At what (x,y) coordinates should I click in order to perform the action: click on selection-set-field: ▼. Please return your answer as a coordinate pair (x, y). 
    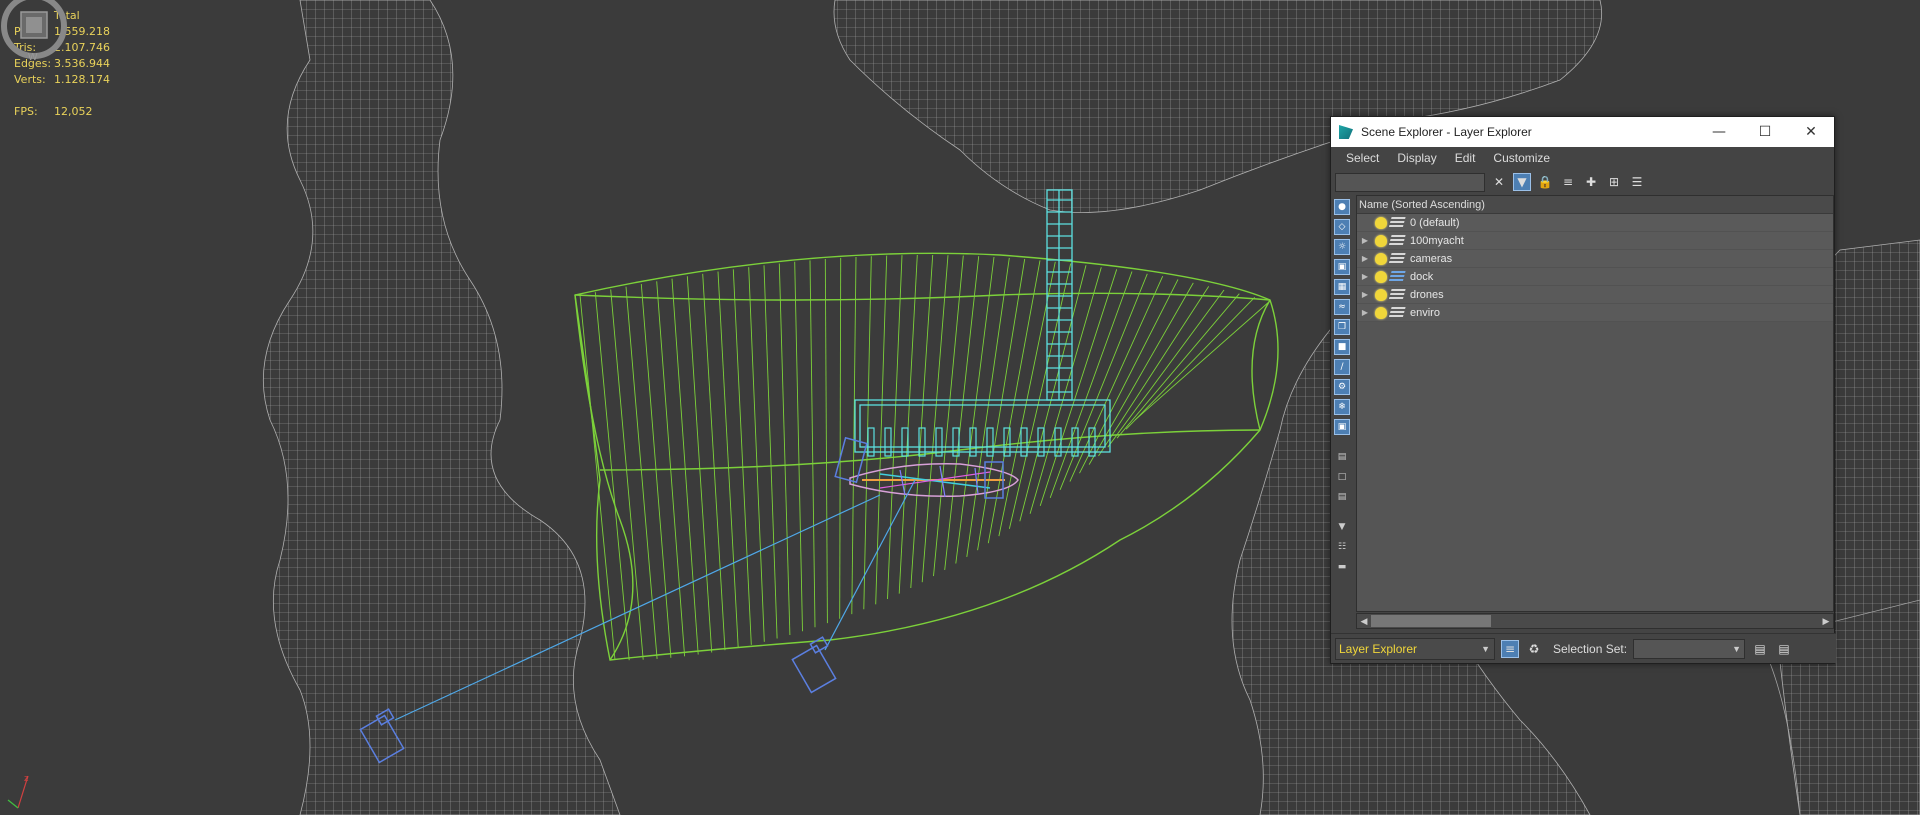
    Looking at the image, I should click on (1689, 648).